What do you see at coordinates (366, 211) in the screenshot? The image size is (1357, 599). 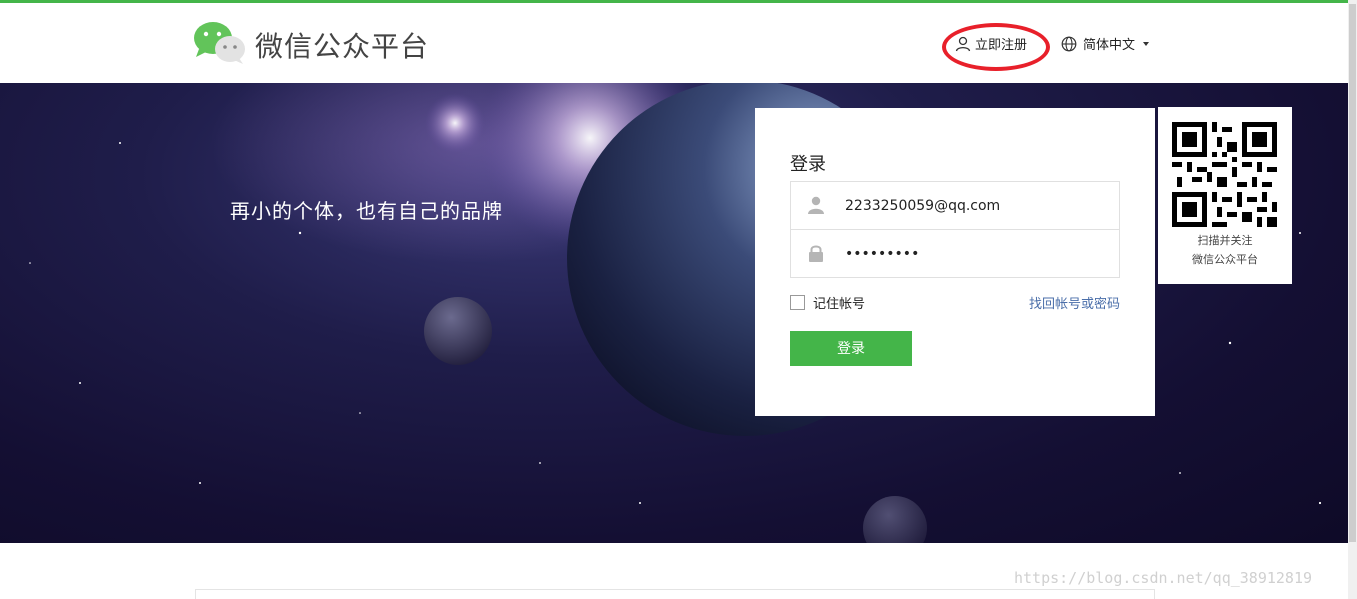 I see `banner-slogan: 再小的个体，也有自己的品牌` at bounding box center [366, 211].